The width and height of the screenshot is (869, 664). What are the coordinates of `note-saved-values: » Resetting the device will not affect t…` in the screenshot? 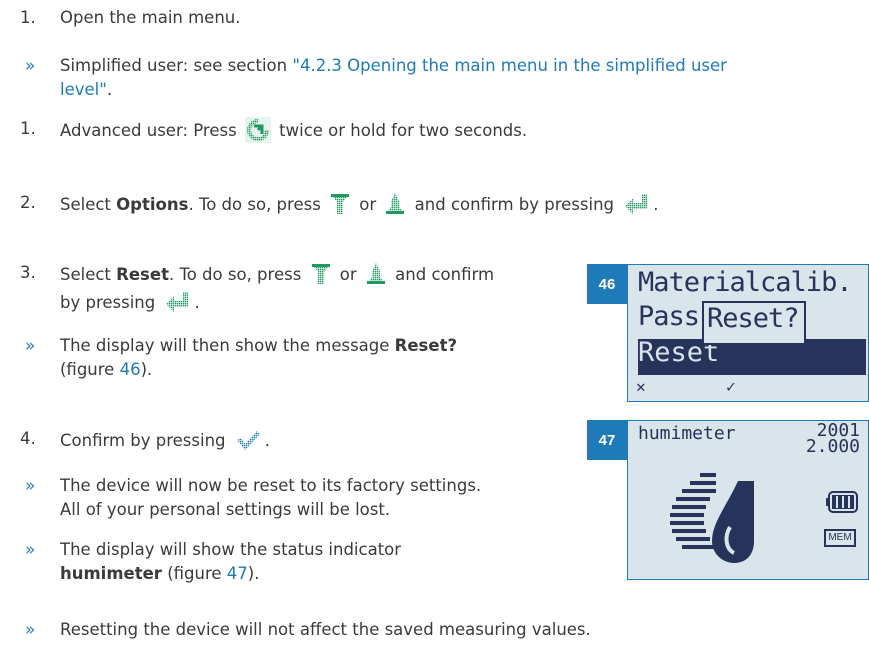 It's located at (435, 630).